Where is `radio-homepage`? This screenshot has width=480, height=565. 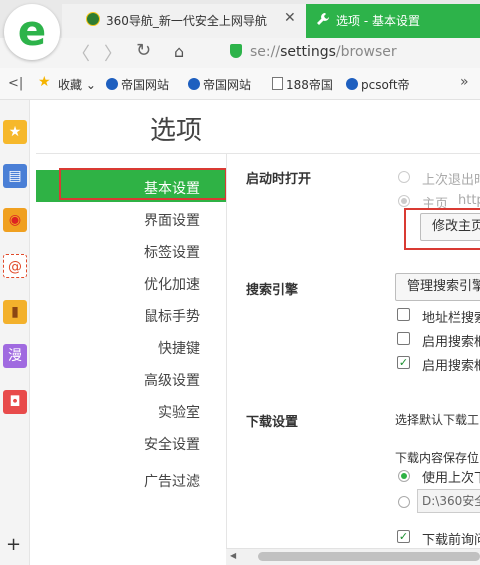 radio-homepage is located at coordinates (404, 201).